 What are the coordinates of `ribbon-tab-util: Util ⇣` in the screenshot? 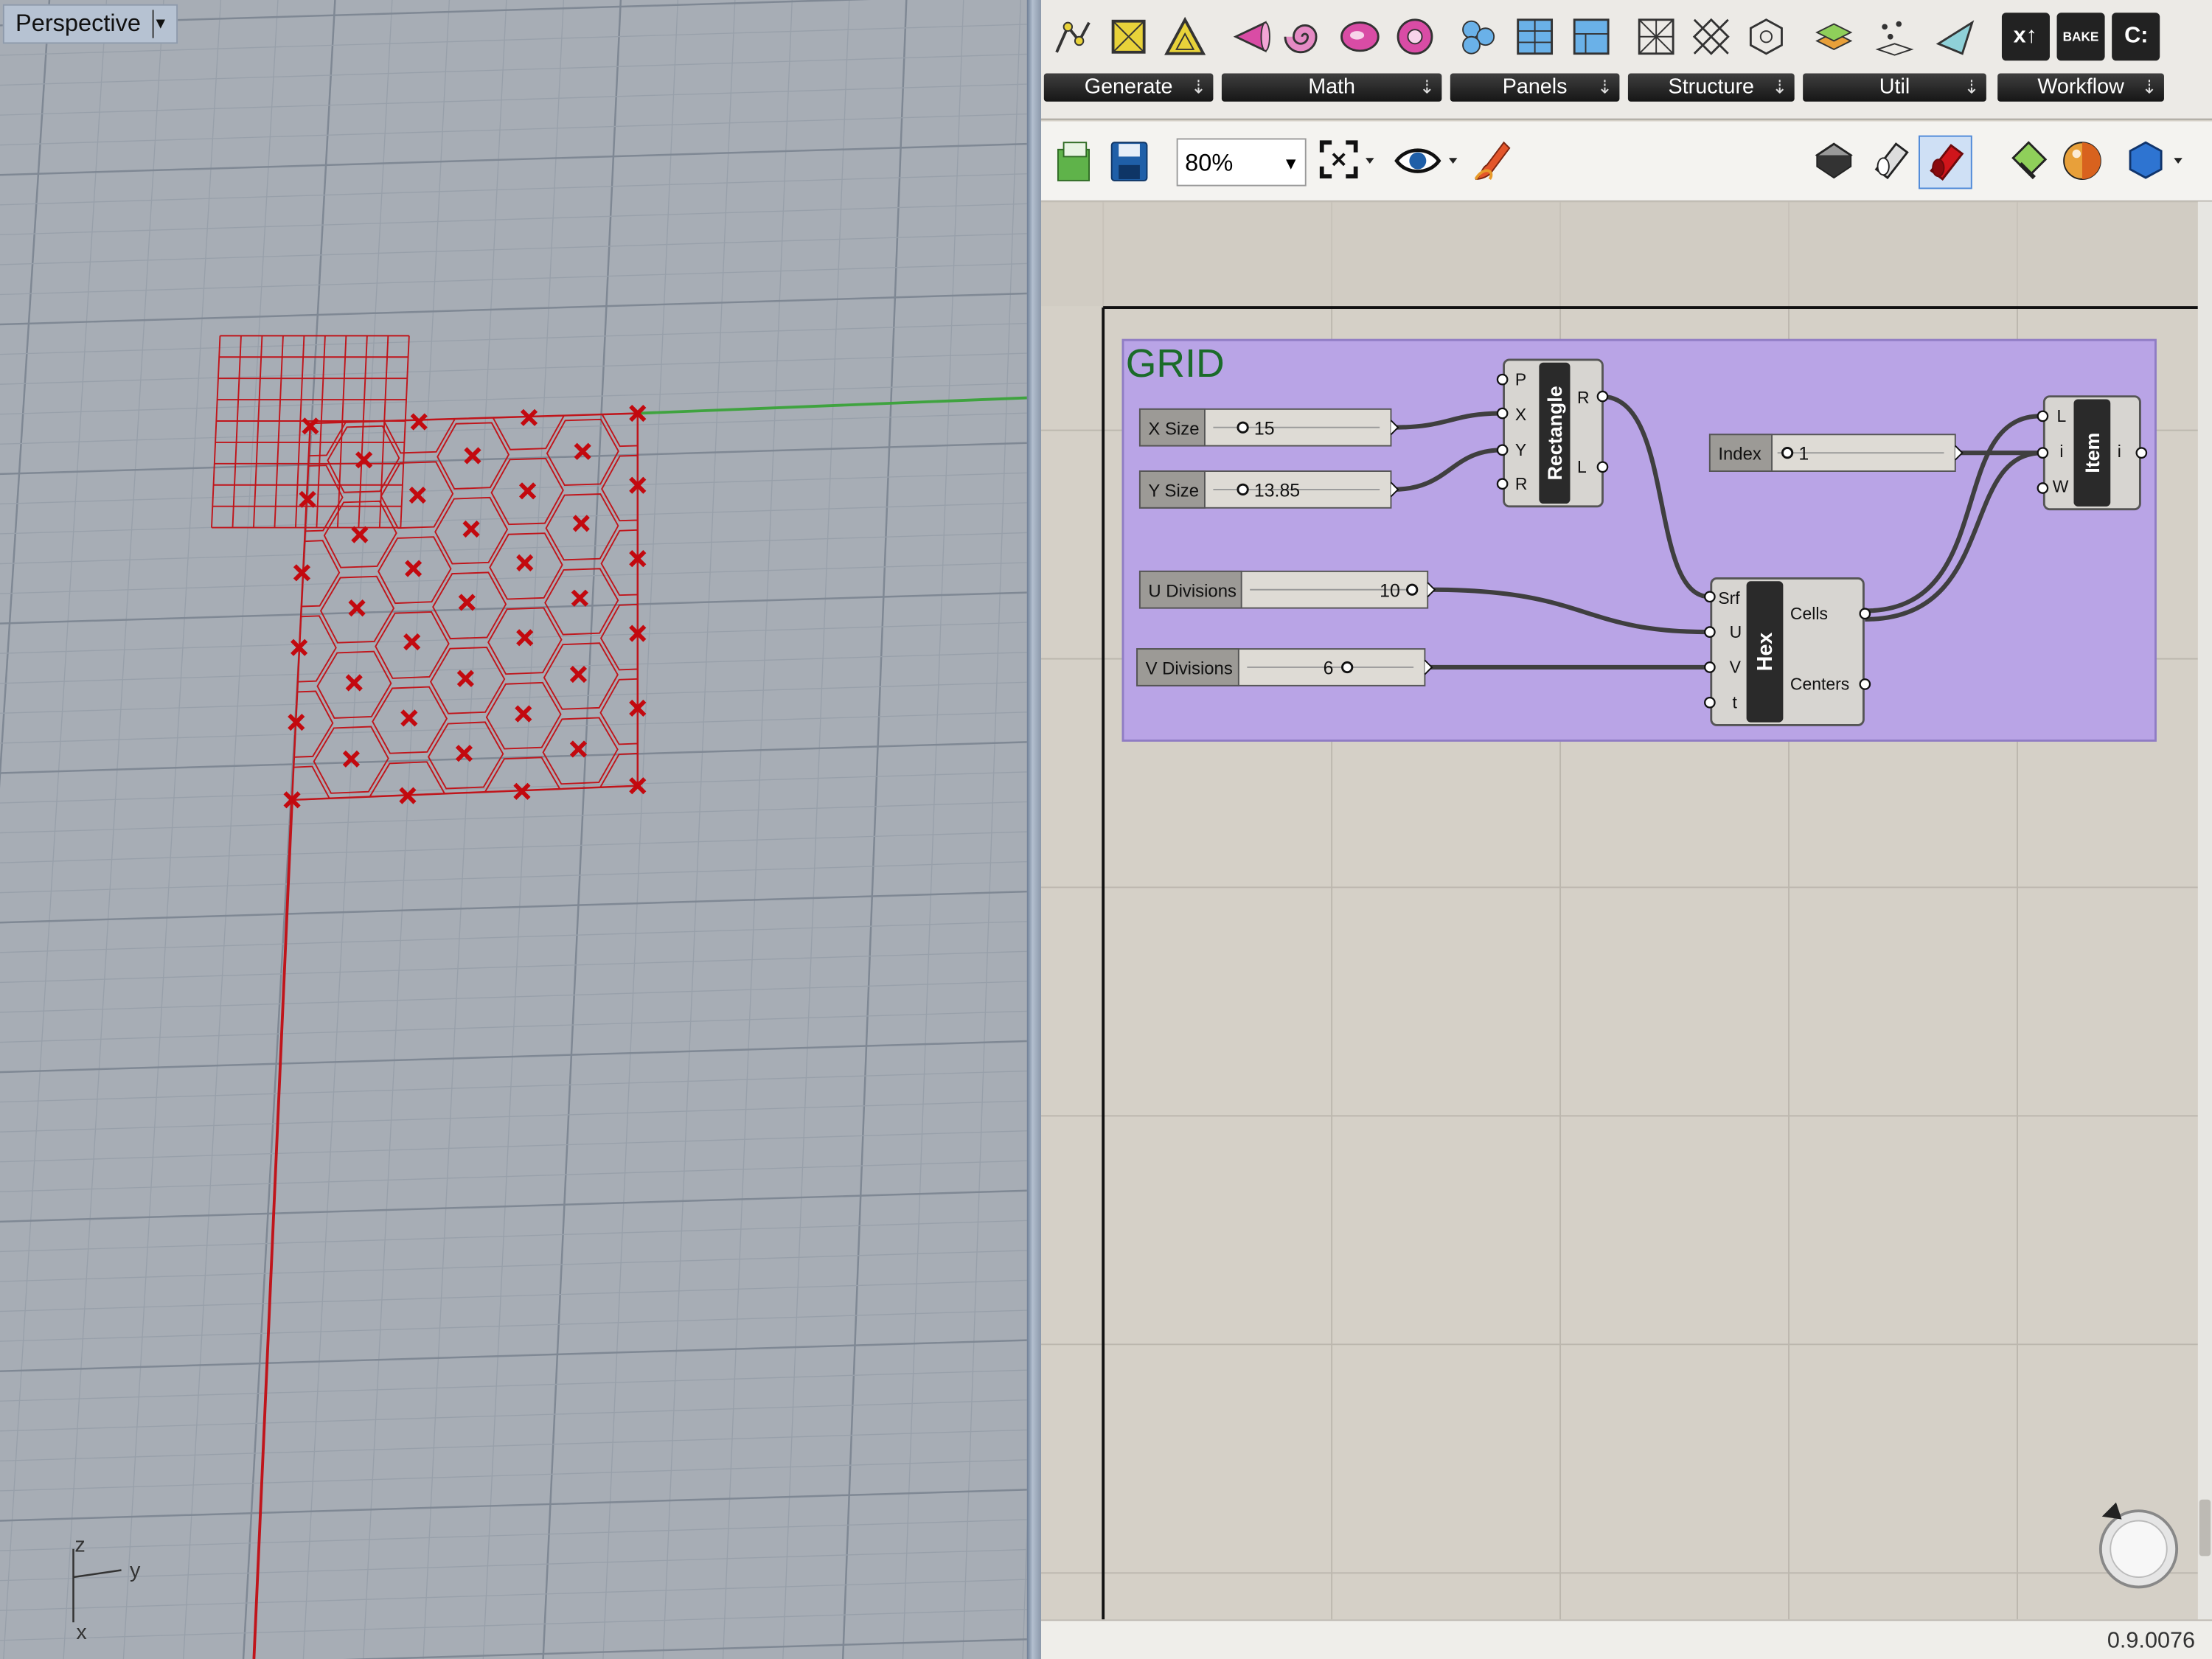 It's located at (1894, 87).